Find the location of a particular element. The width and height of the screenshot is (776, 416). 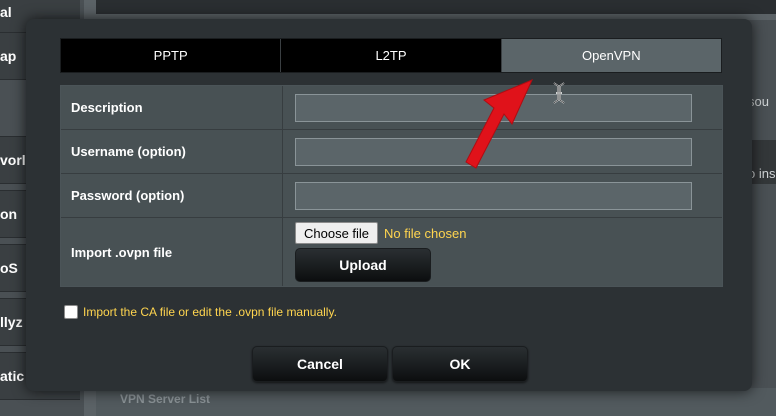

ok-button: OK is located at coordinates (460, 364).